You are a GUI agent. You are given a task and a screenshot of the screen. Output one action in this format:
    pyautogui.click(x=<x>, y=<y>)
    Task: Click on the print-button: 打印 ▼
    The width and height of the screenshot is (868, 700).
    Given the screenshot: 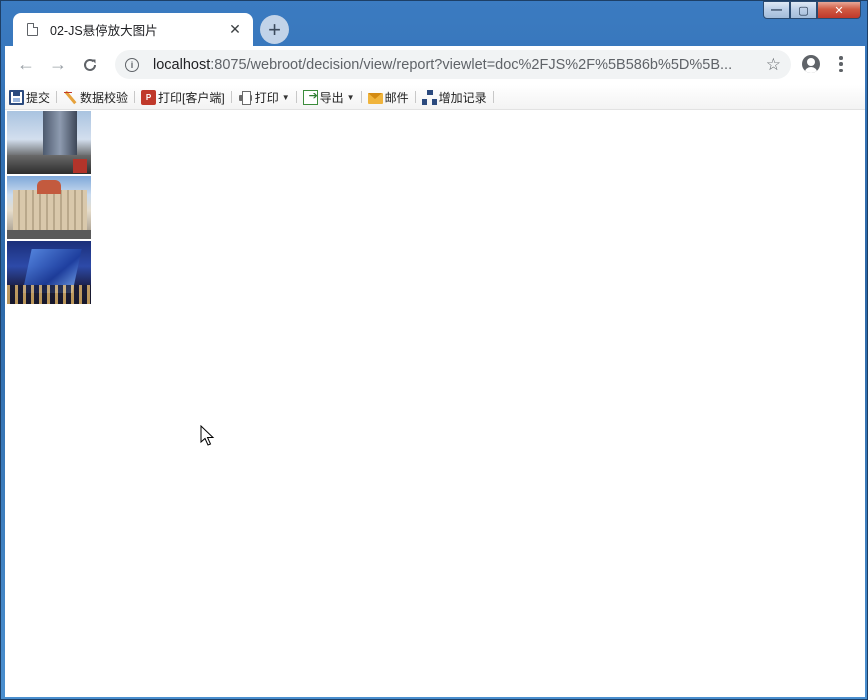 What is the action you would take?
    pyautogui.click(x=264, y=97)
    